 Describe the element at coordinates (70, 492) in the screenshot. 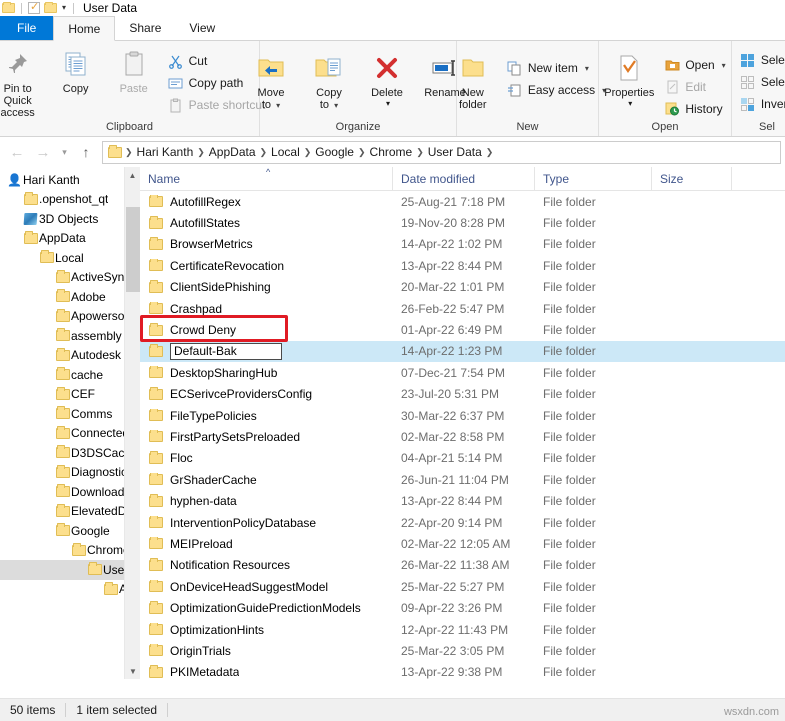

I see `tree-item-downloaded: Downloaded` at that location.